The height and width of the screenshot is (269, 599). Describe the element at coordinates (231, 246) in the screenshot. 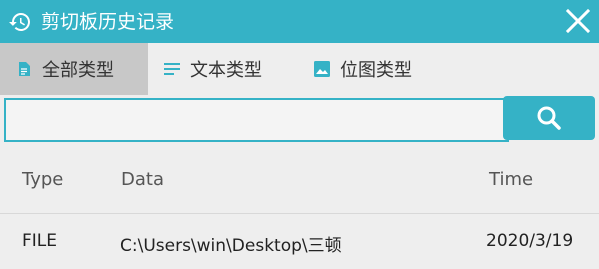

I see `cell-data: C:\Users\win\Desktop\三顿` at that location.